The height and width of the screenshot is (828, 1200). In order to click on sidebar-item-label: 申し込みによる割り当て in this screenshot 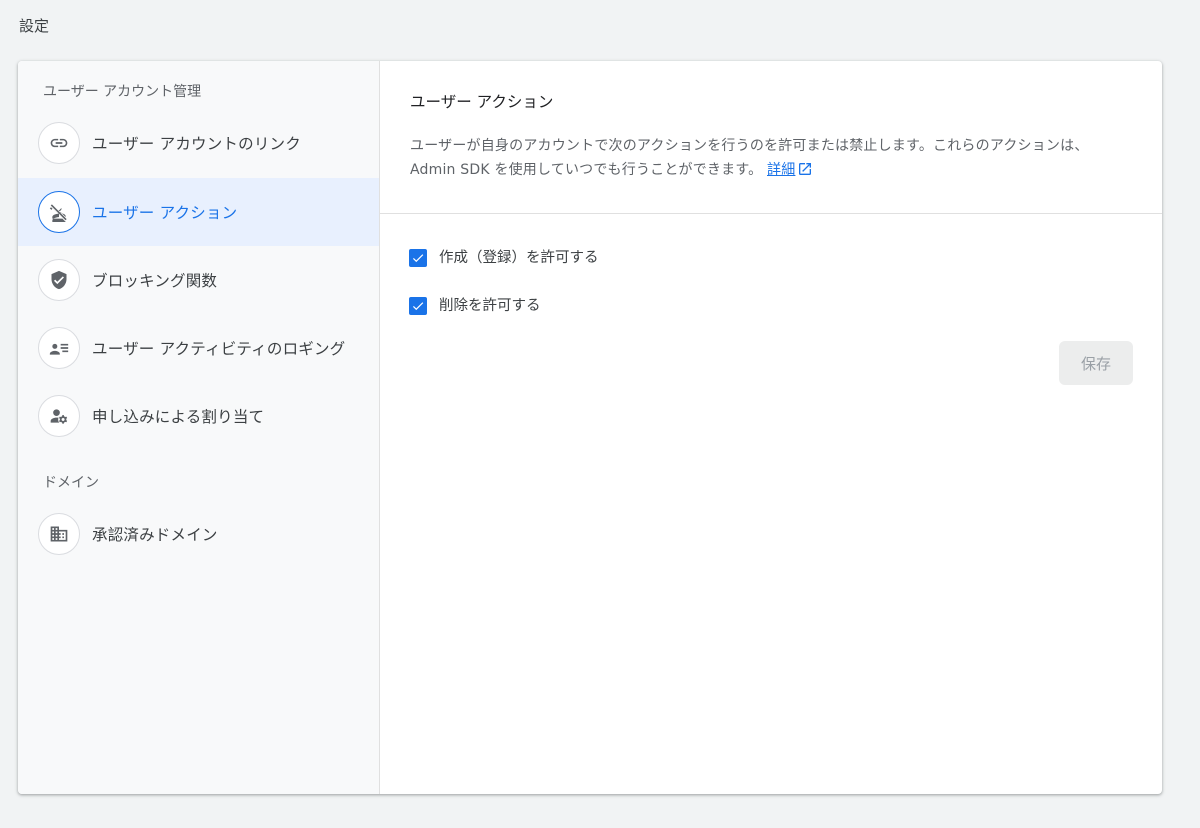, I will do `click(178, 417)`.